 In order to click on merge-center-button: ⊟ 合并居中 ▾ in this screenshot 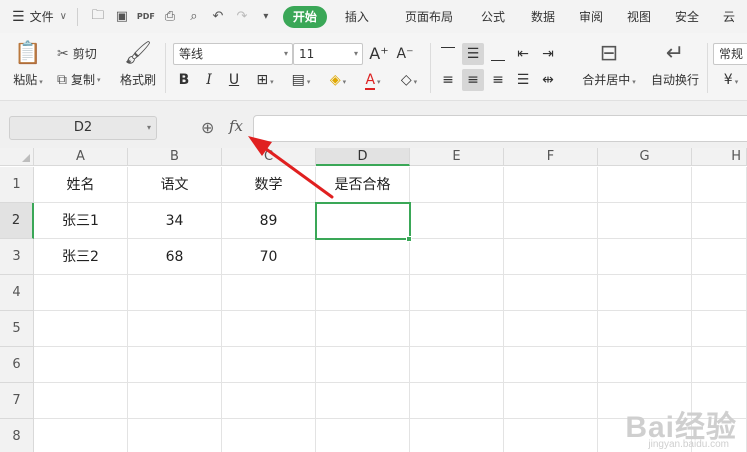, I will do `click(609, 64)`.